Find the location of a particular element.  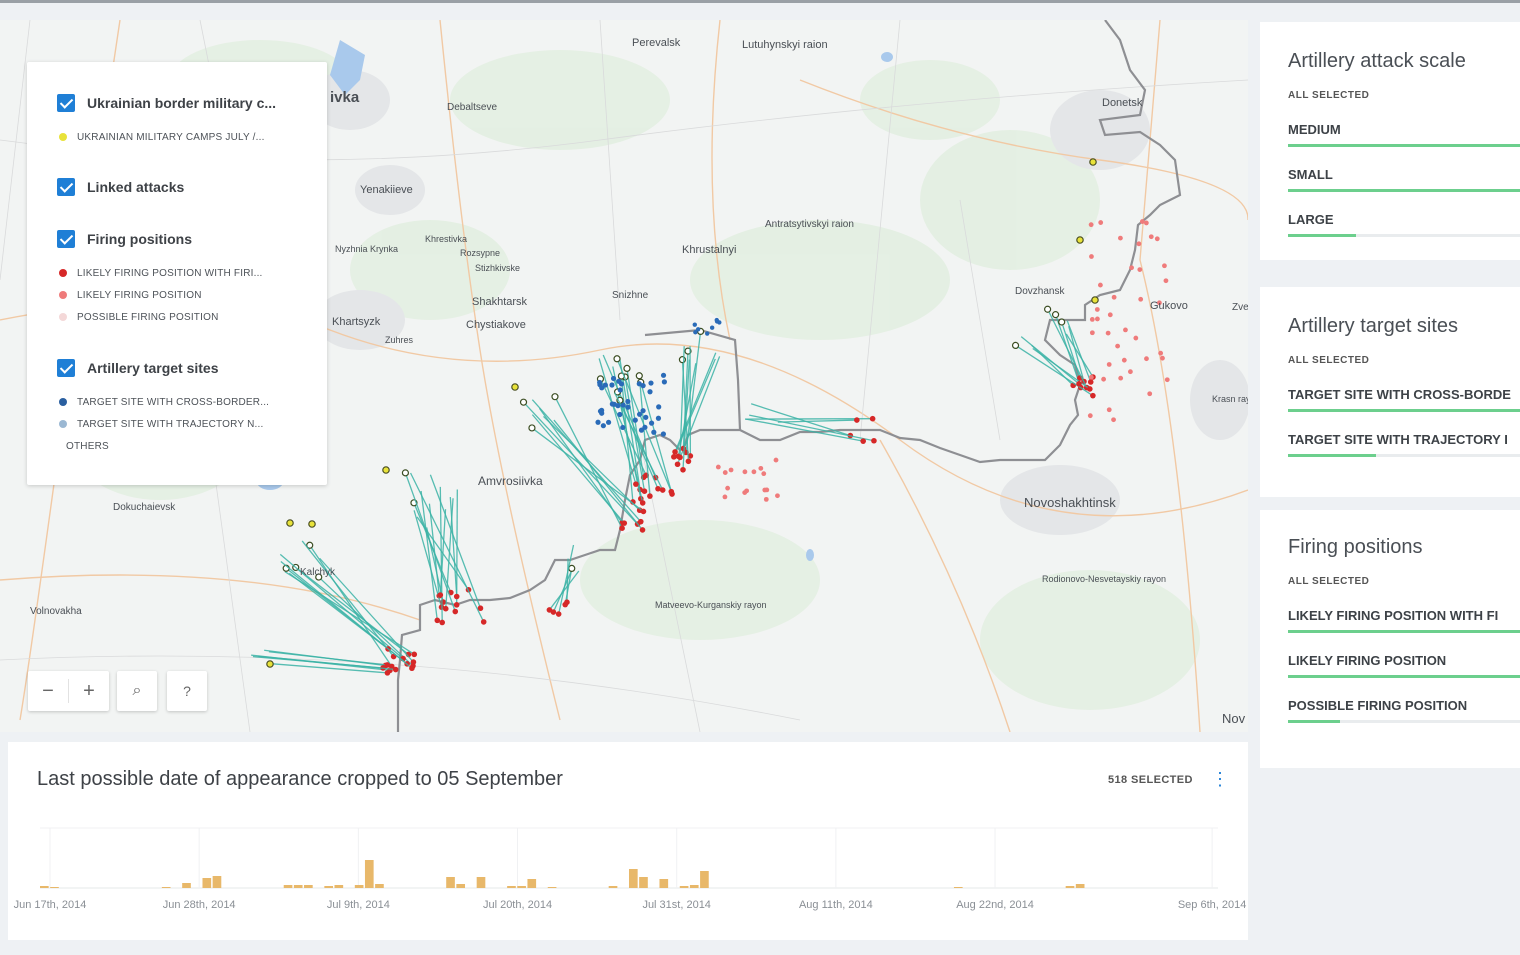

search-icon: ⌕ is located at coordinates (137, 691).